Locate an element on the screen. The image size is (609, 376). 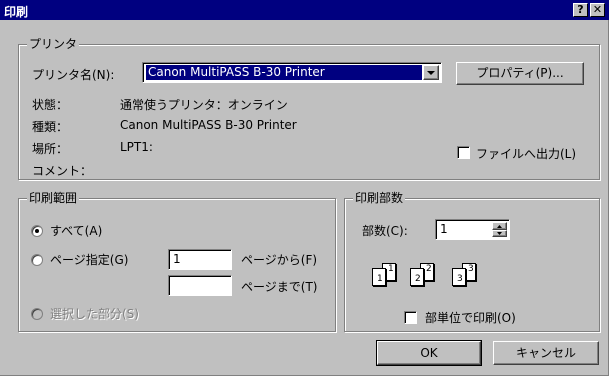
chevron-down-icon is located at coordinates (431, 73).